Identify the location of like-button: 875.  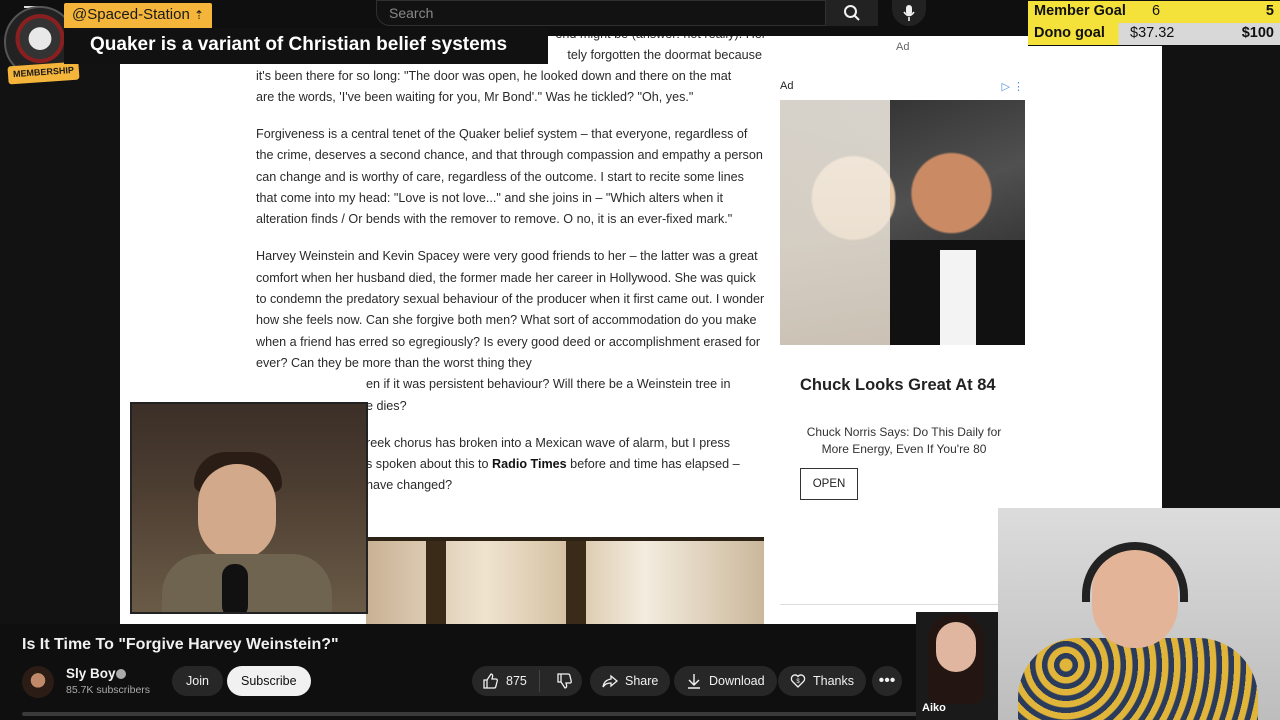
(506, 681).